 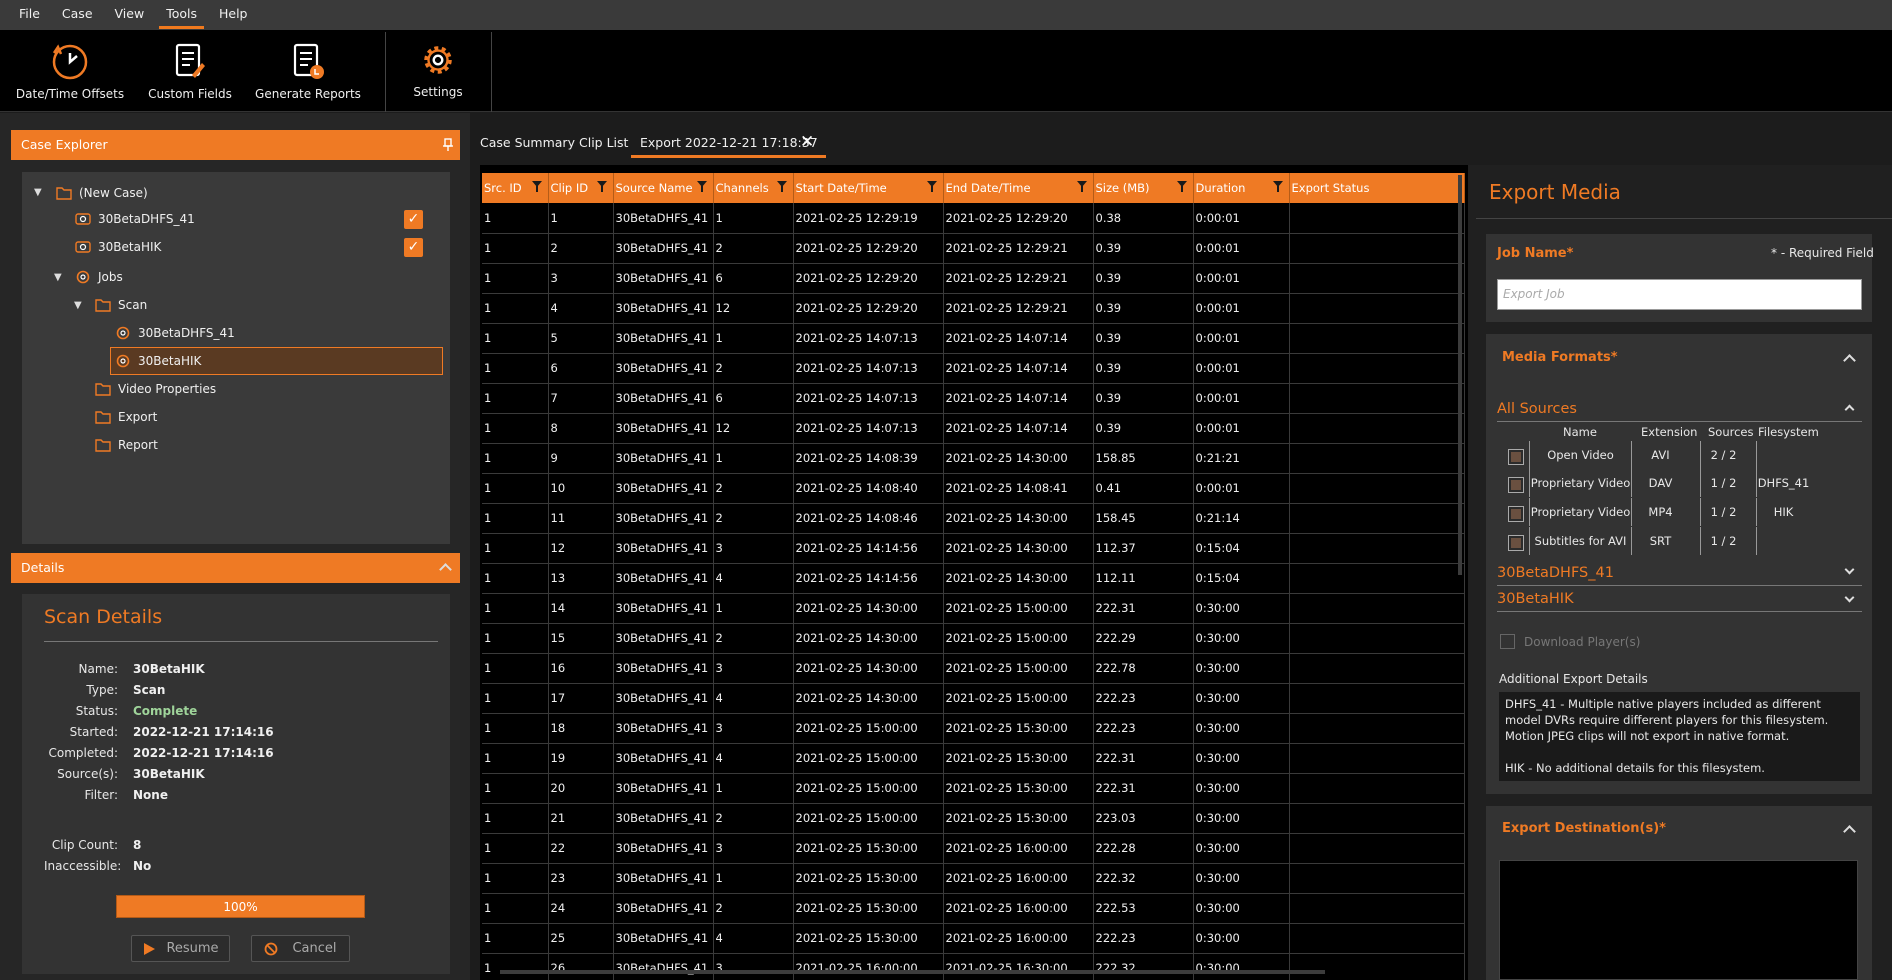 I want to click on table-cell: 4, so click(x=753, y=578).